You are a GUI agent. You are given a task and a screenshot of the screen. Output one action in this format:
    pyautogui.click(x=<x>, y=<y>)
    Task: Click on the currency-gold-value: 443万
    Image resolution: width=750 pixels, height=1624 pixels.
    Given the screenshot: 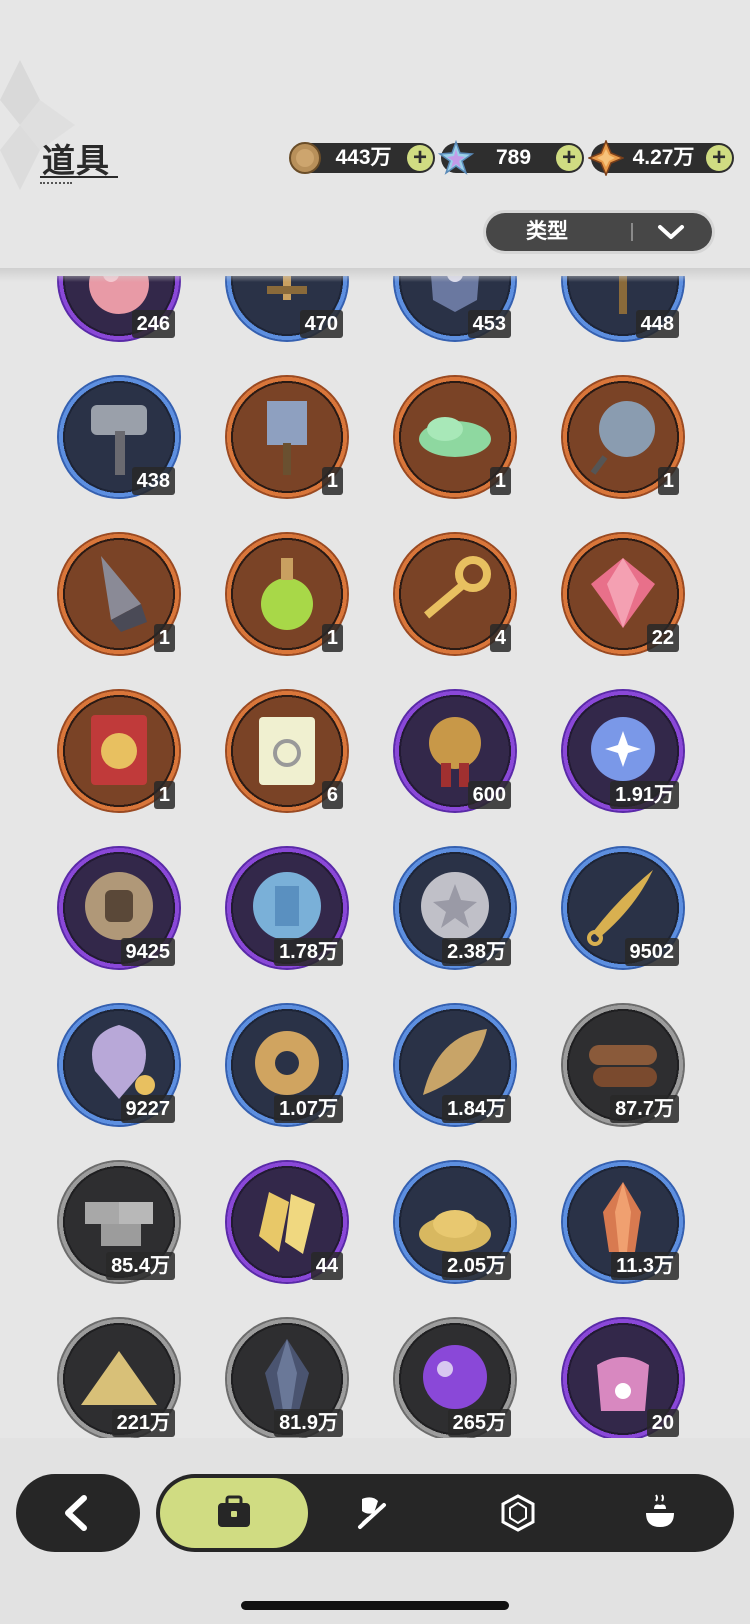 What is the action you would take?
    pyautogui.click(x=363, y=157)
    